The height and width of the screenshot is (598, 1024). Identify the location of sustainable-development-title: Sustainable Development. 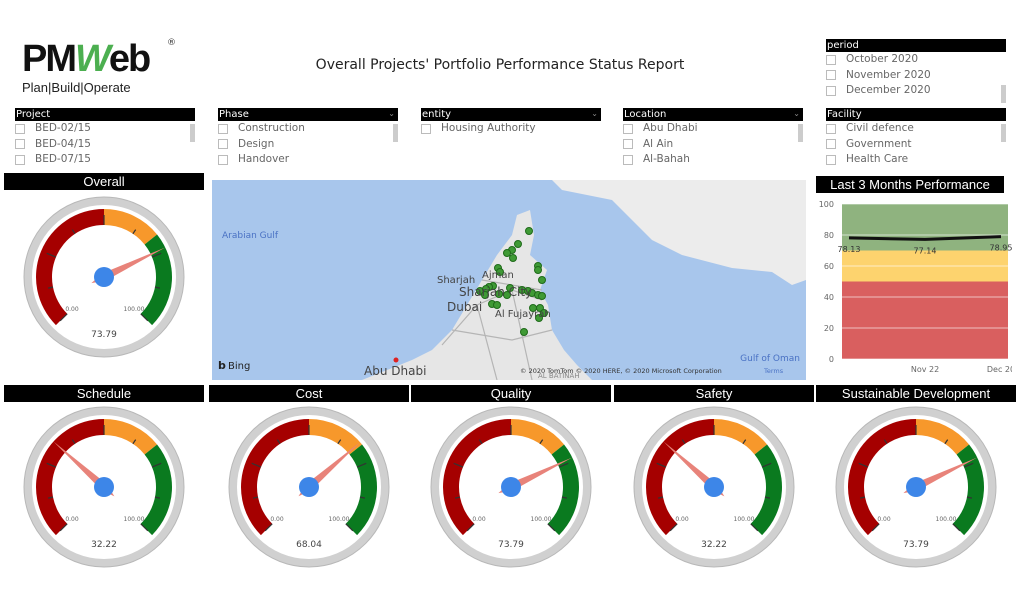
(916, 393).